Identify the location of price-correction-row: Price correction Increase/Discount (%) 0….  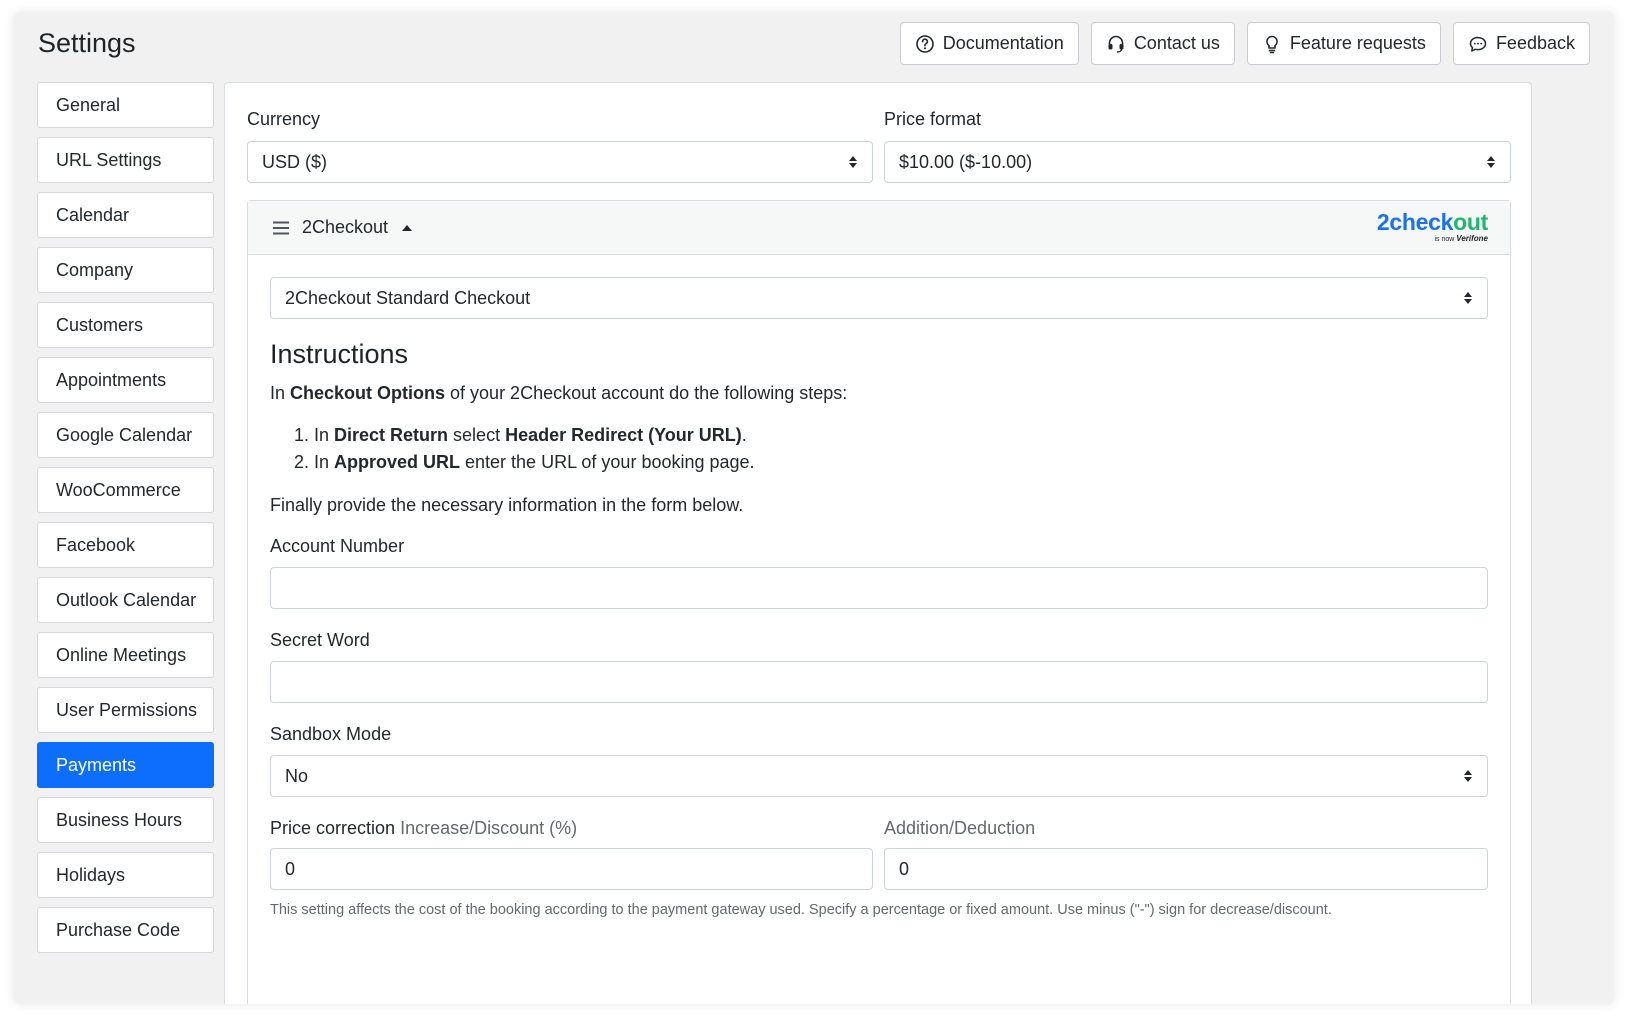
(879, 863).